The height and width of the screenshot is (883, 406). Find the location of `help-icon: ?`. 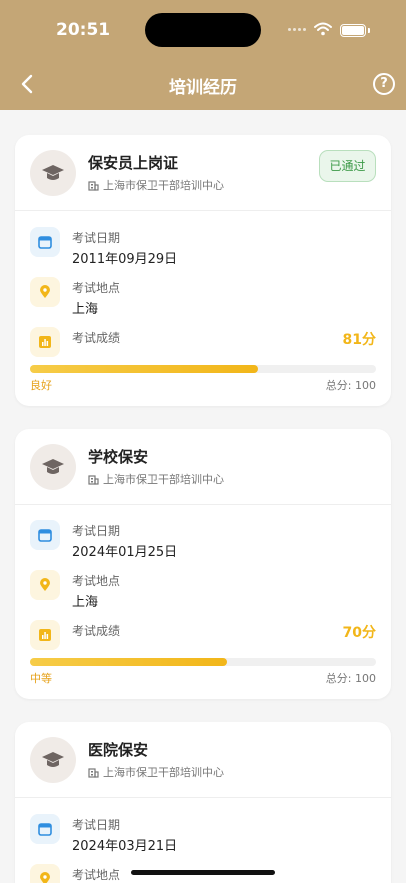

help-icon: ? is located at coordinates (384, 83).